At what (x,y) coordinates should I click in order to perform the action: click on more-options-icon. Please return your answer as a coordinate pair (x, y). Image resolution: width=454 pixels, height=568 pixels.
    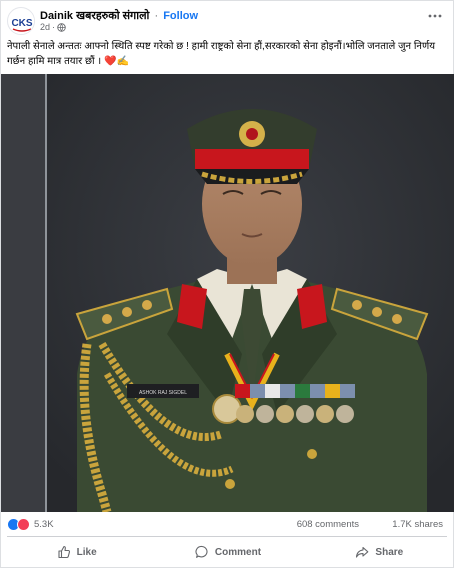
    Looking at the image, I should click on (435, 16).